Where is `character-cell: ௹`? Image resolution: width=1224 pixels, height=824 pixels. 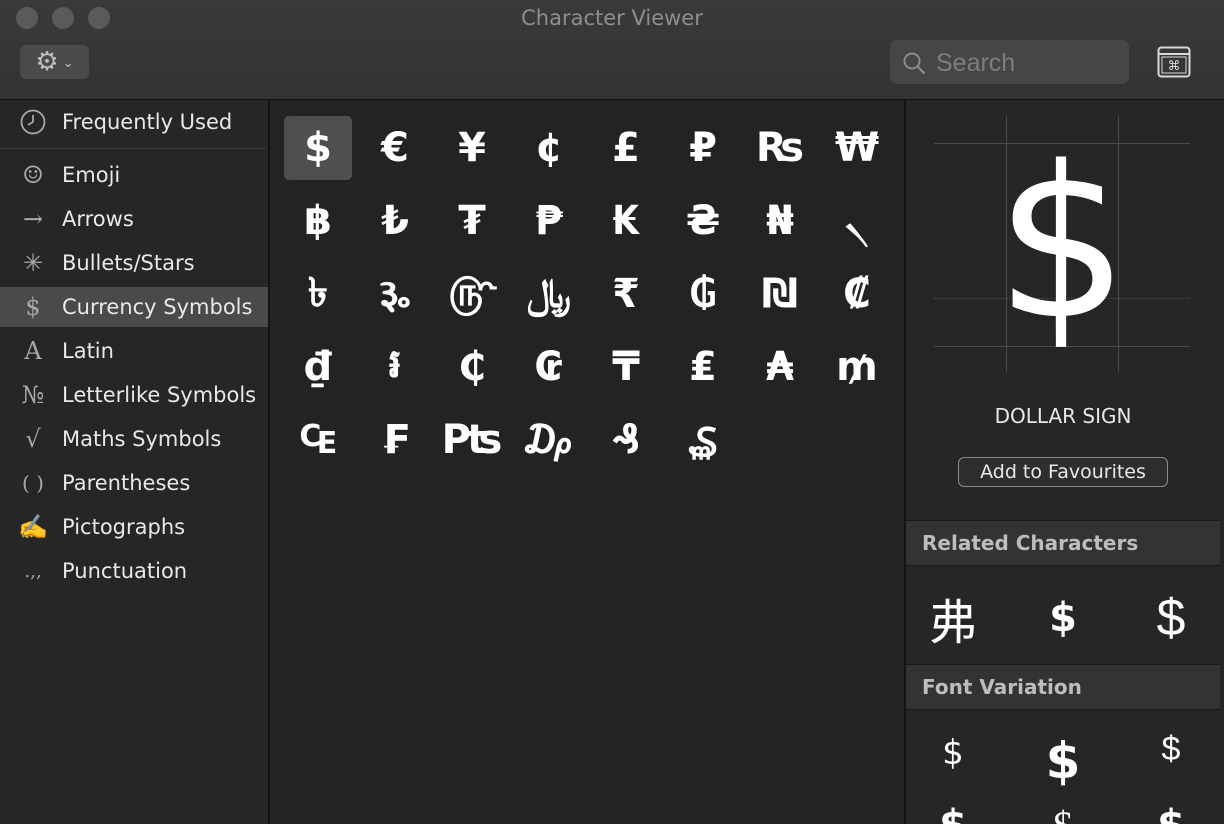
character-cell: ௹ is located at coordinates (472, 294).